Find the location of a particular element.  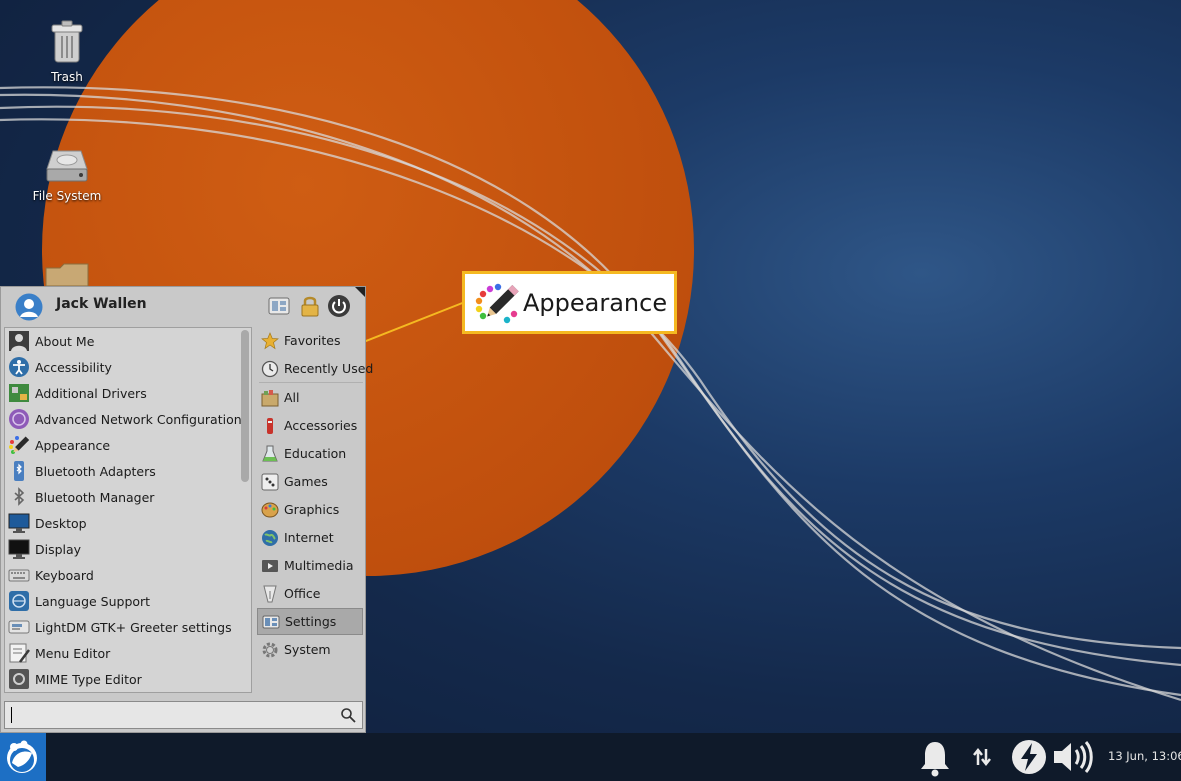

appearance-callout: Appearance is located at coordinates (569, 302).